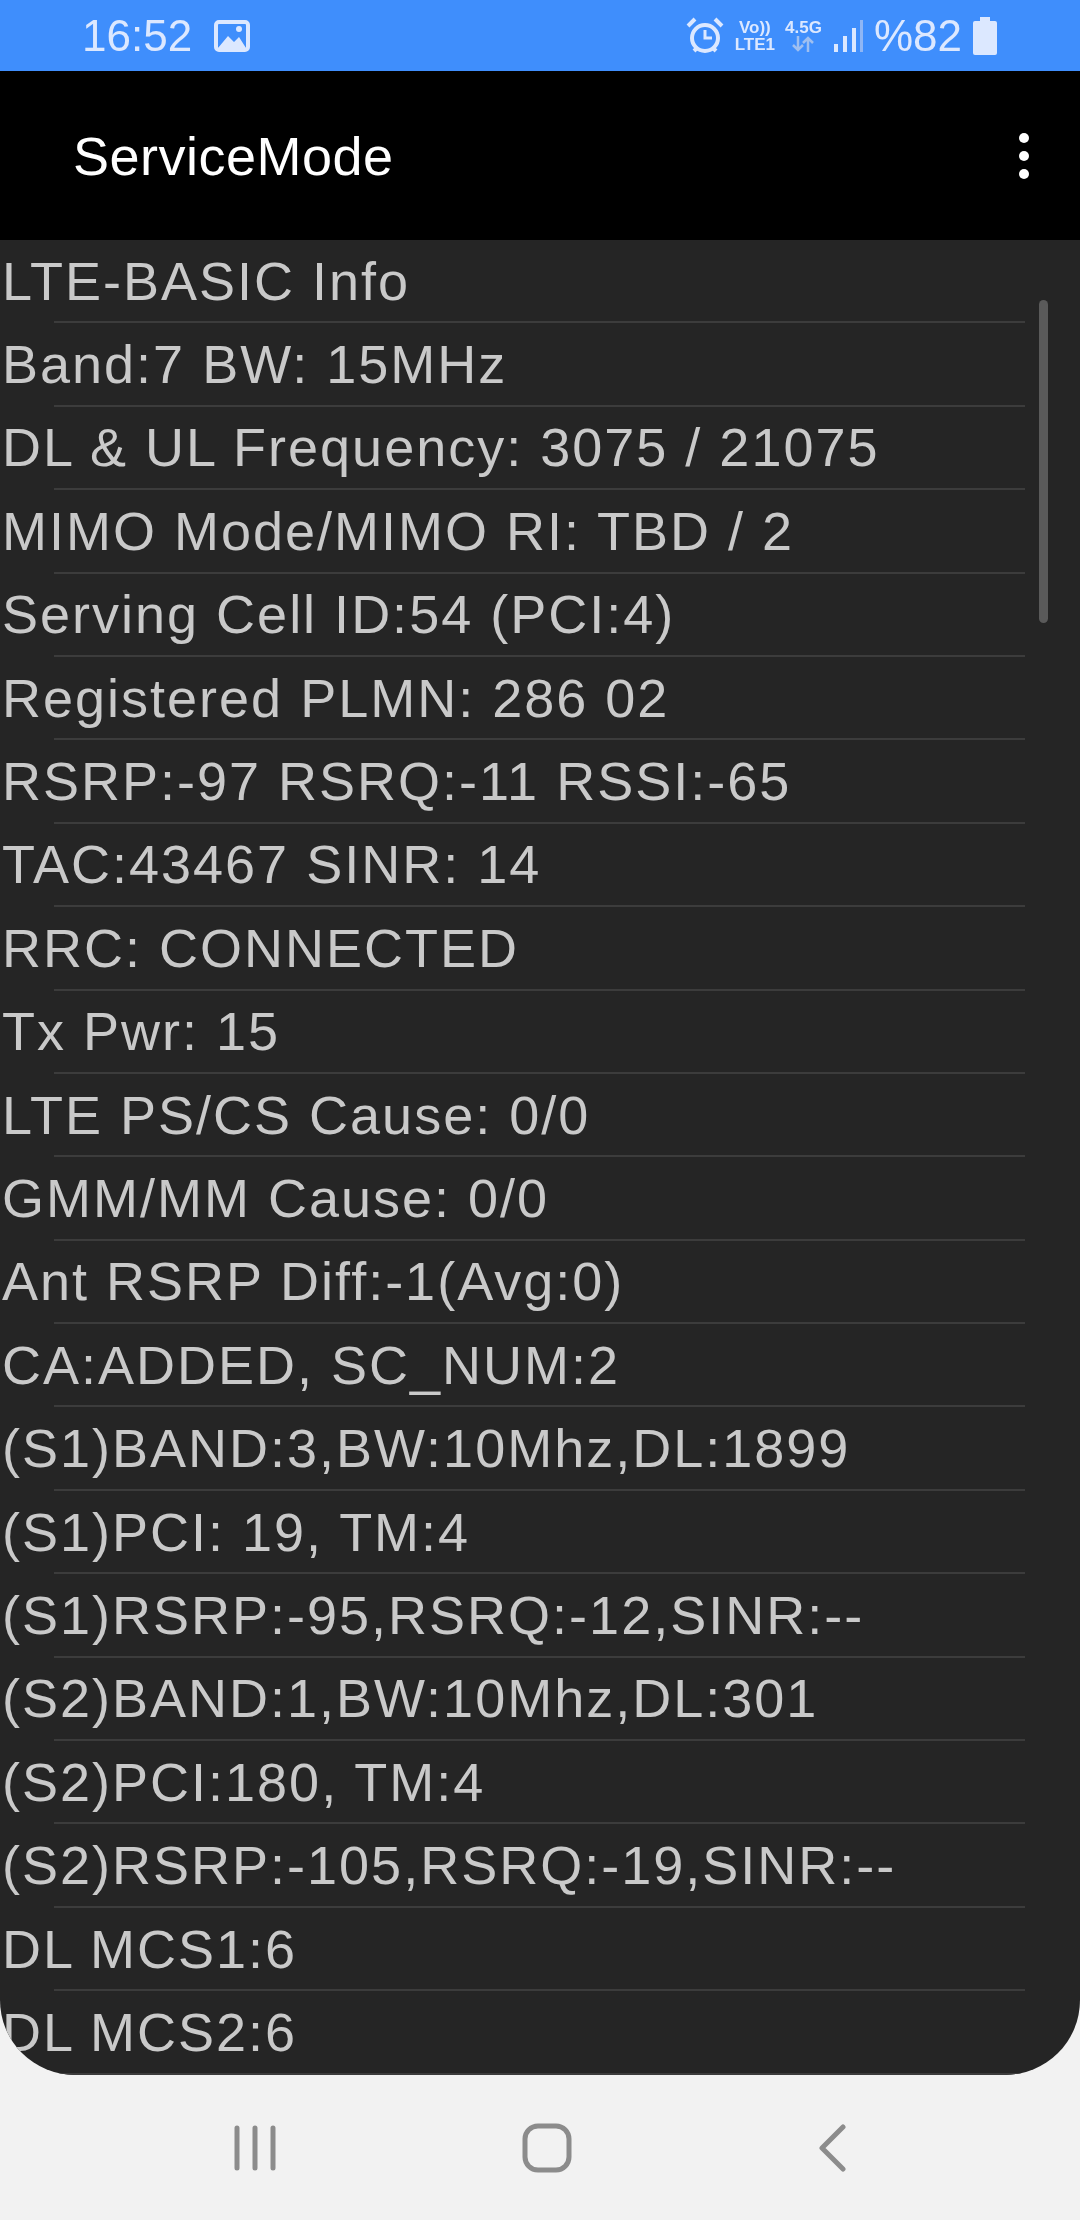  What do you see at coordinates (449, 1865) in the screenshot?
I see `info-line: (S2)RSRP:-105,RSRQ:-19,SINR:--` at bounding box center [449, 1865].